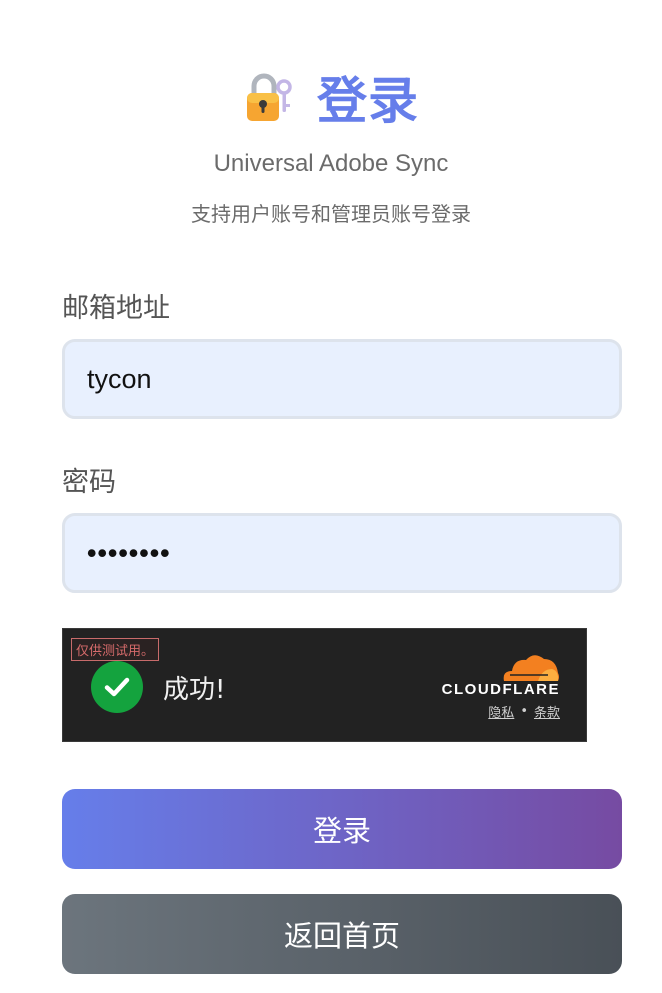 This screenshot has height=993, width=662. What do you see at coordinates (342, 934) in the screenshot?
I see `back-home-button: 返回首页` at bounding box center [342, 934].